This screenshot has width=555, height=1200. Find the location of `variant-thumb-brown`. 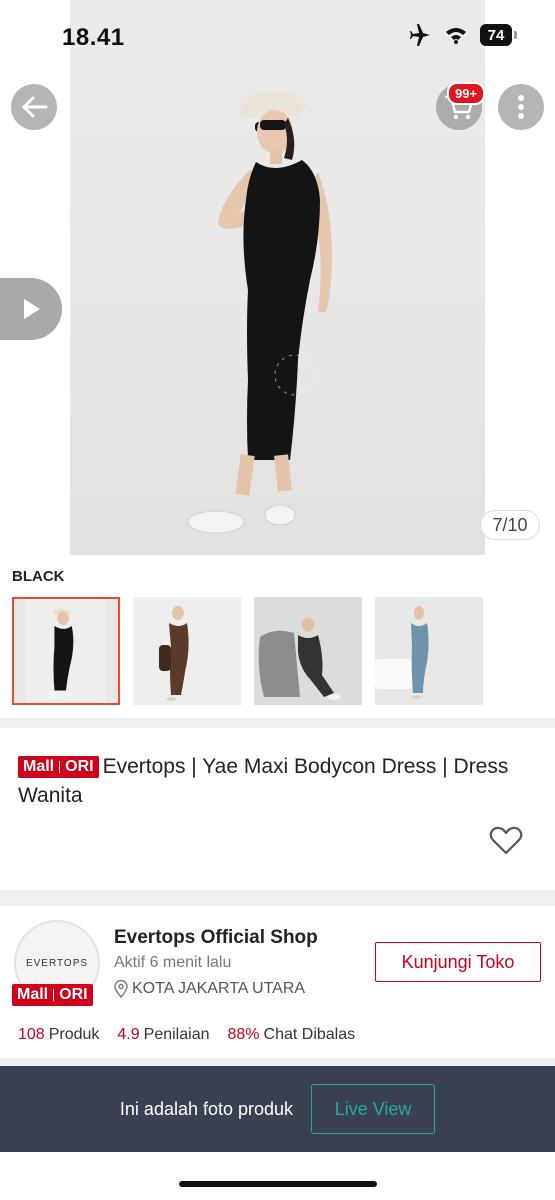

variant-thumb-brown is located at coordinates (187, 651).